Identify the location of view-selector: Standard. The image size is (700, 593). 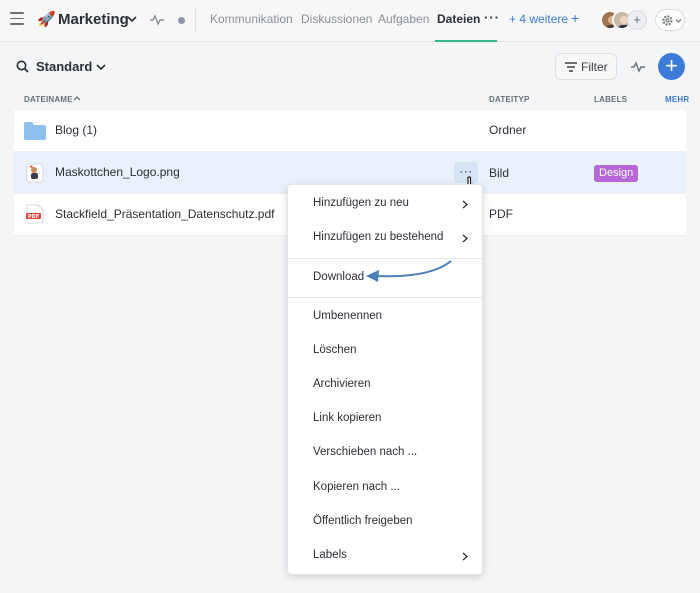
(64, 66).